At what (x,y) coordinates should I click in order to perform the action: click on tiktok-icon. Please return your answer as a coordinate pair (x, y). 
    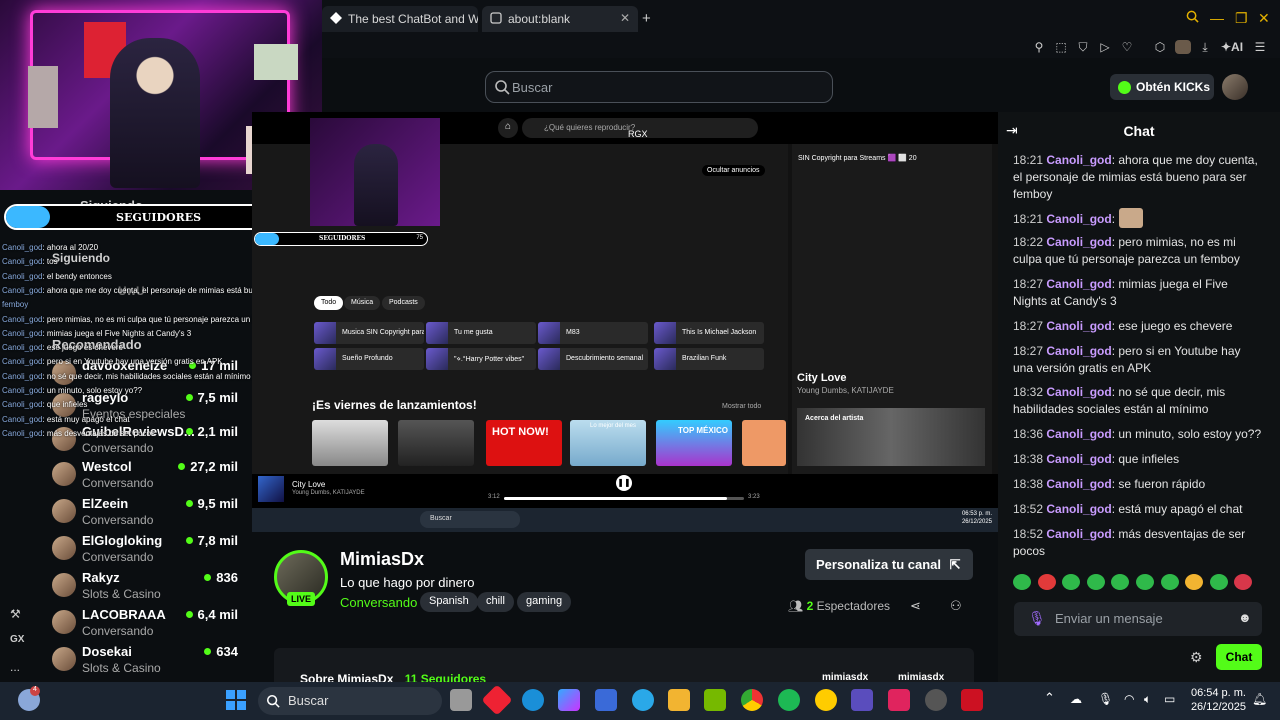
    Looking at the image, I should click on (899, 700).